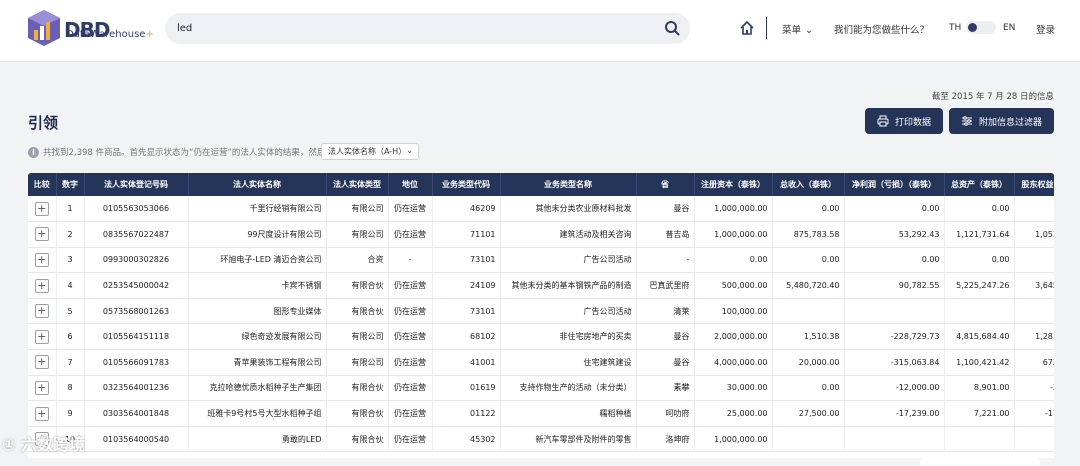 This screenshot has height=466, width=1080. Describe the element at coordinates (904, 121) in the screenshot. I see `print-data-button: 打印数据` at that location.